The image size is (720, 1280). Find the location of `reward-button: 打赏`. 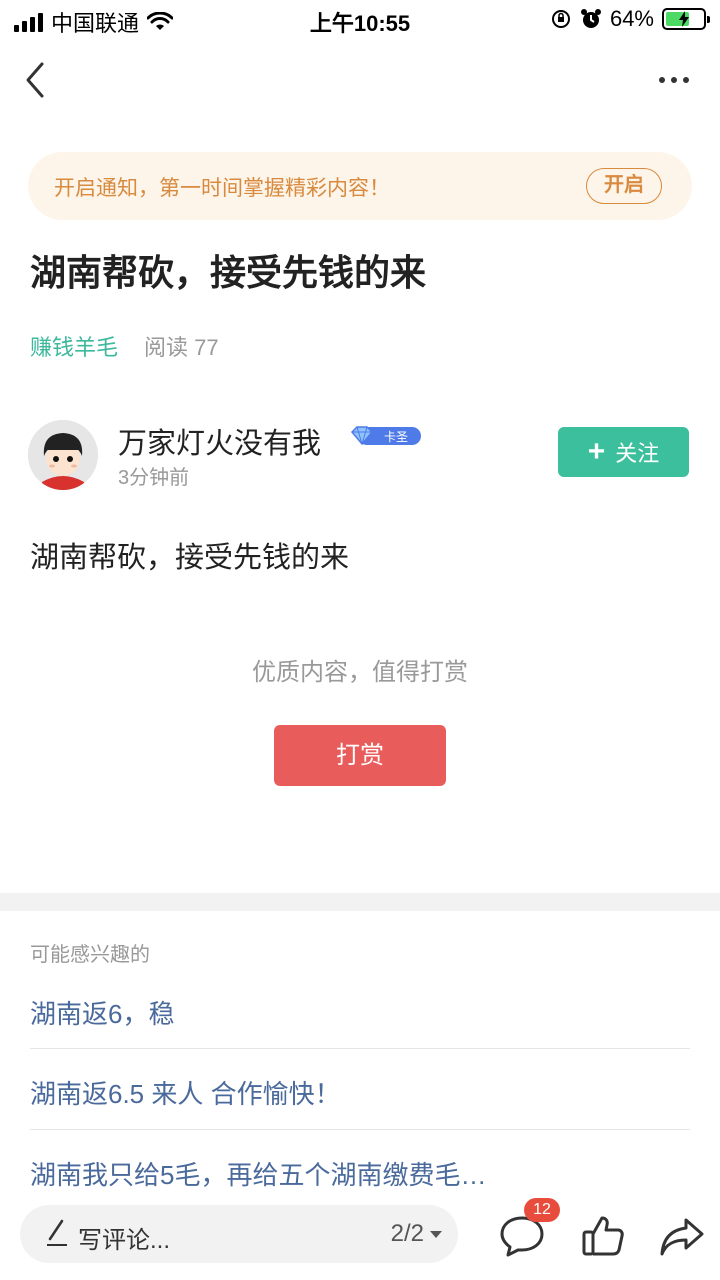

reward-button: 打赏 is located at coordinates (360, 755).